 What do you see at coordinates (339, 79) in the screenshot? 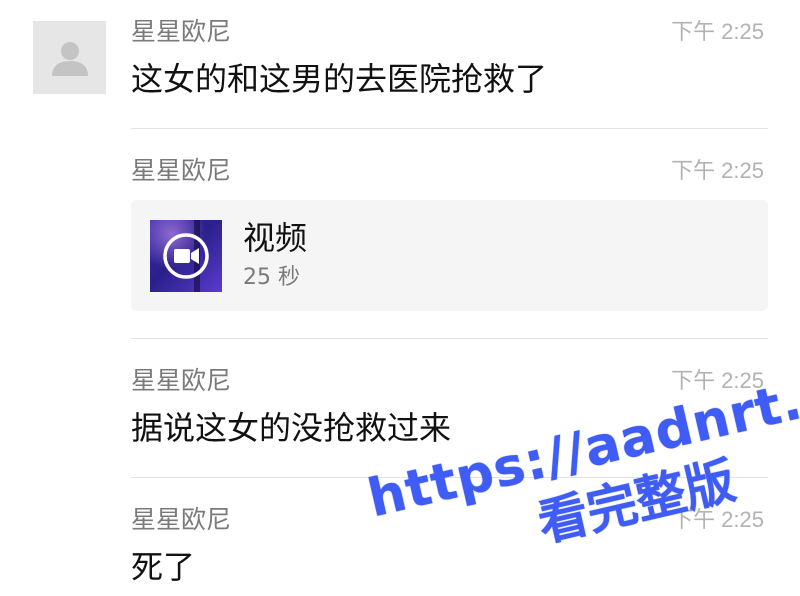
I see `message-text: 这女的和这男的去医院抢救了` at bounding box center [339, 79].